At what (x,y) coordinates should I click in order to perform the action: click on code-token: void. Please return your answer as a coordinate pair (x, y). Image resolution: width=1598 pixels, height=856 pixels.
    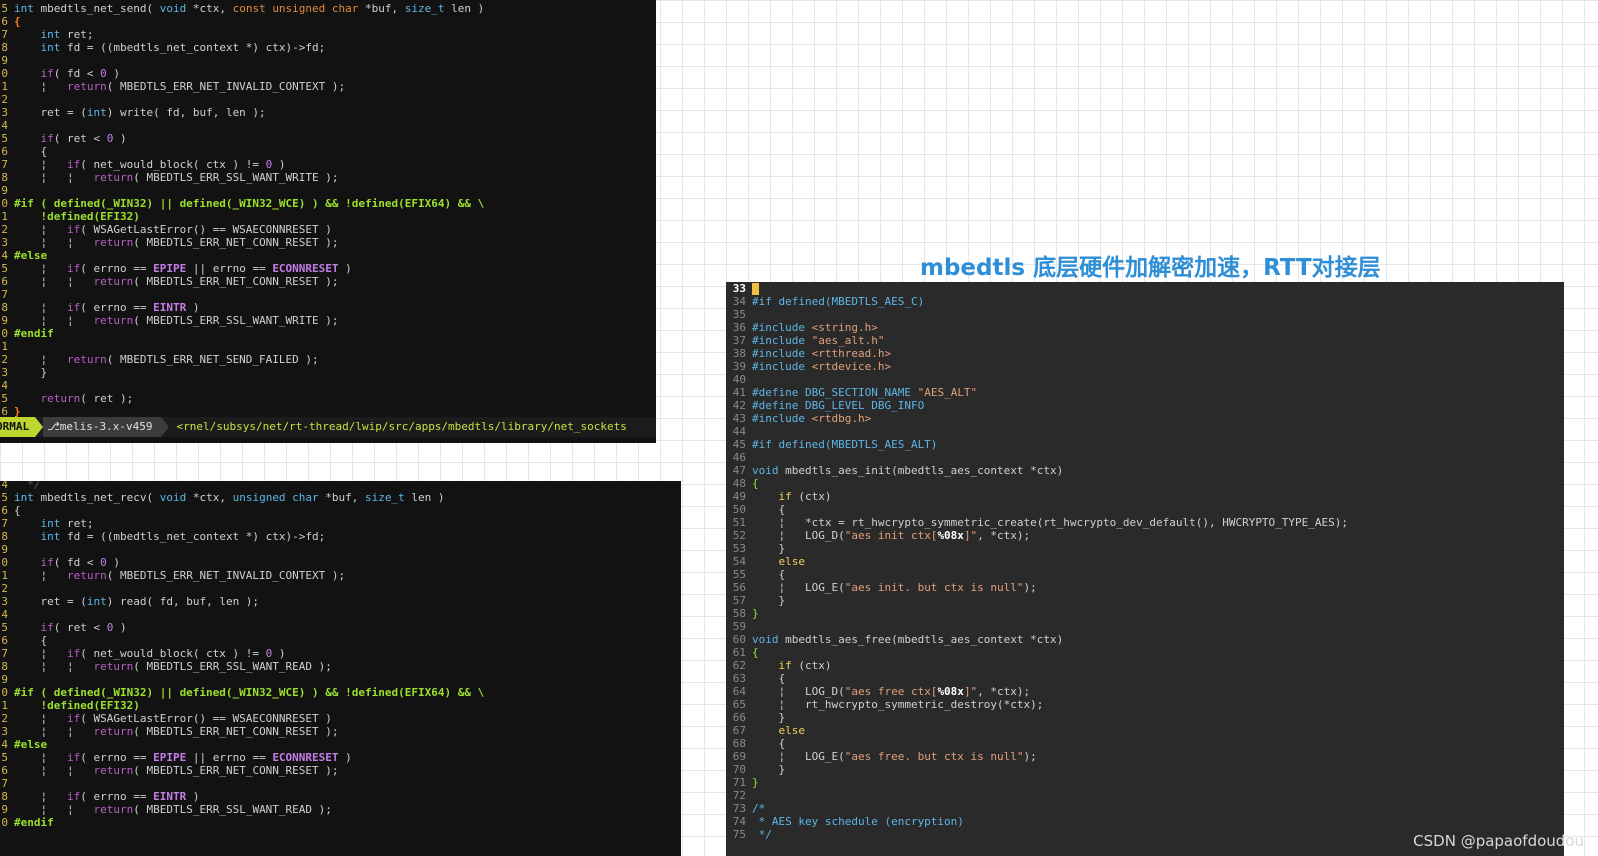
    Looking at the image, I should click on (765, 639).